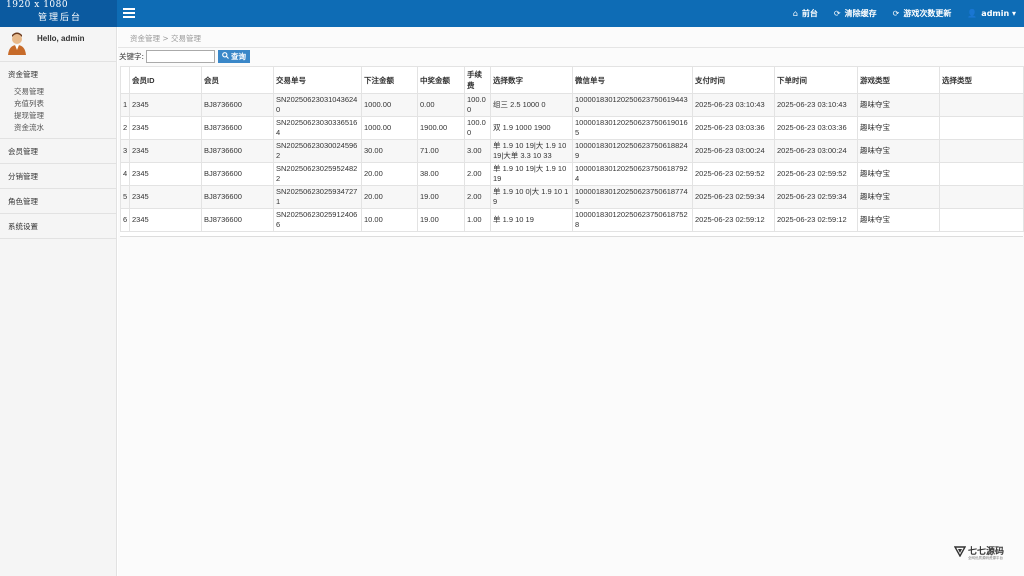  Describe the element at coordinates (181, 56) in the screenshot. I see `search-input` at that location.